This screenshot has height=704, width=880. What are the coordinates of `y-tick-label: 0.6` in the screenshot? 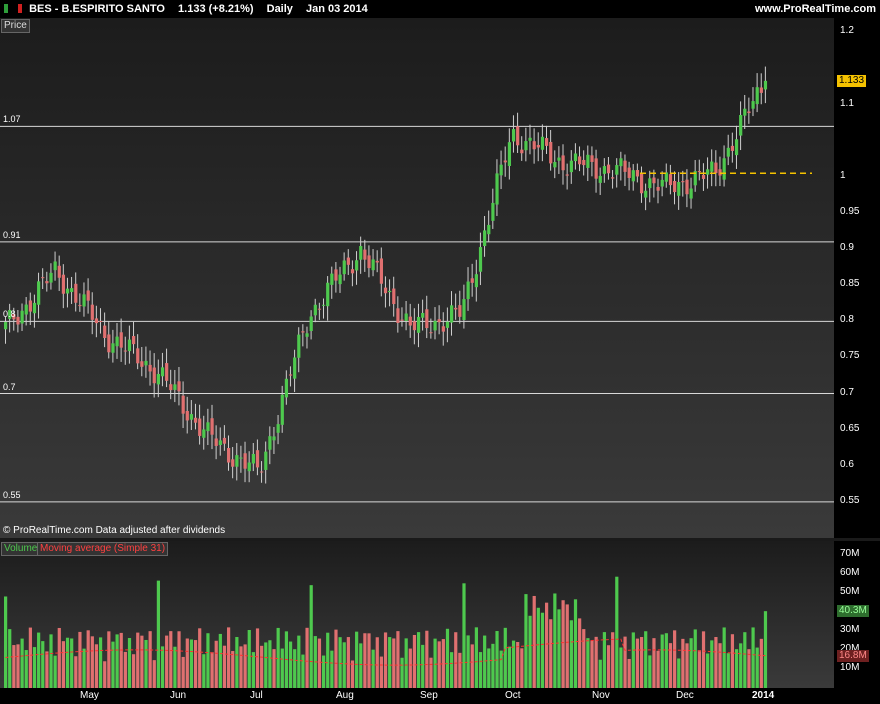 It's located at (847, 464).